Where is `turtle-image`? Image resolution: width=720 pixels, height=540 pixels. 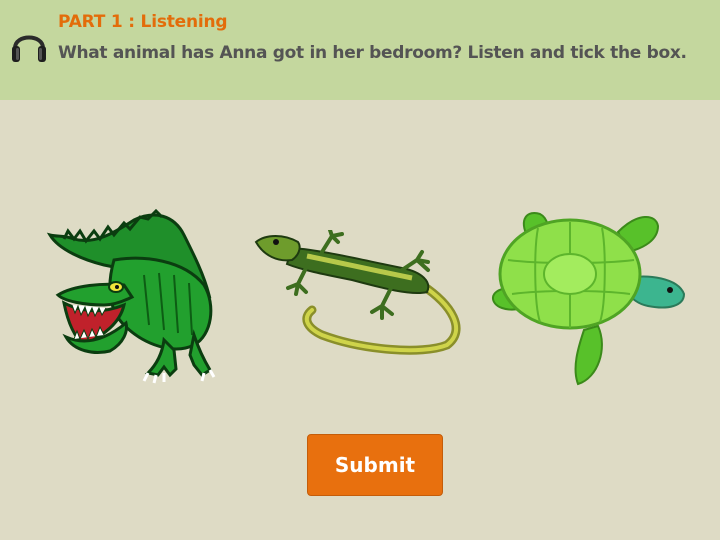 turtle-image is located at coordinates (588, 297).